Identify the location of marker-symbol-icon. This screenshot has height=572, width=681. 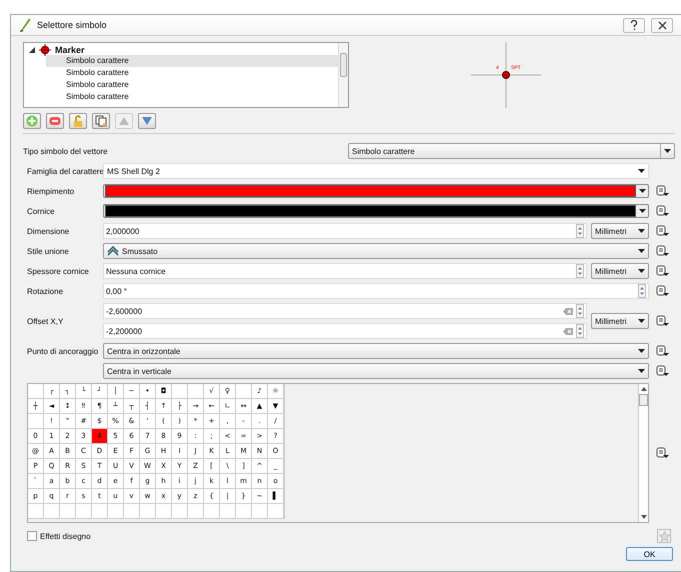
(45, 50).